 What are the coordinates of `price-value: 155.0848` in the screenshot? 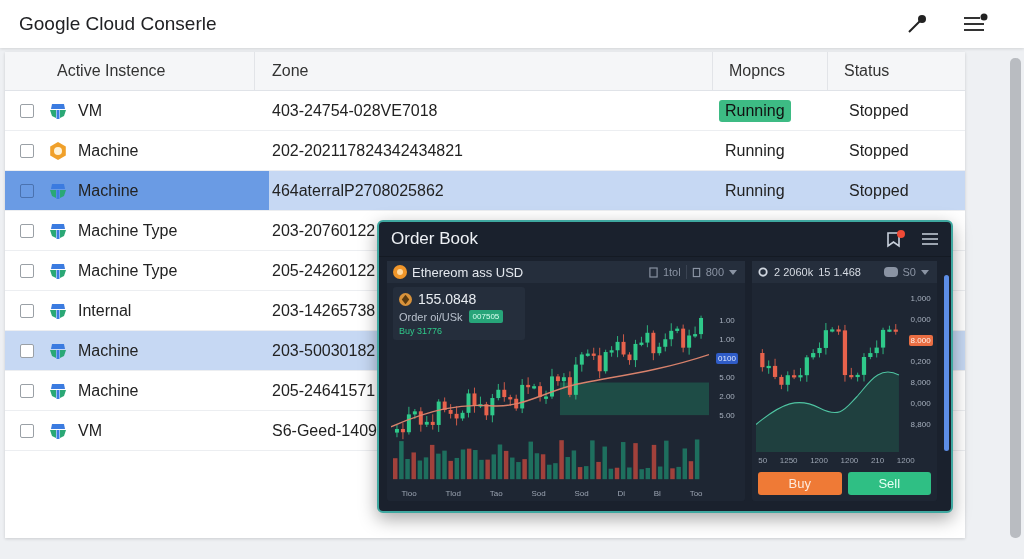 It's located at (447, 299).